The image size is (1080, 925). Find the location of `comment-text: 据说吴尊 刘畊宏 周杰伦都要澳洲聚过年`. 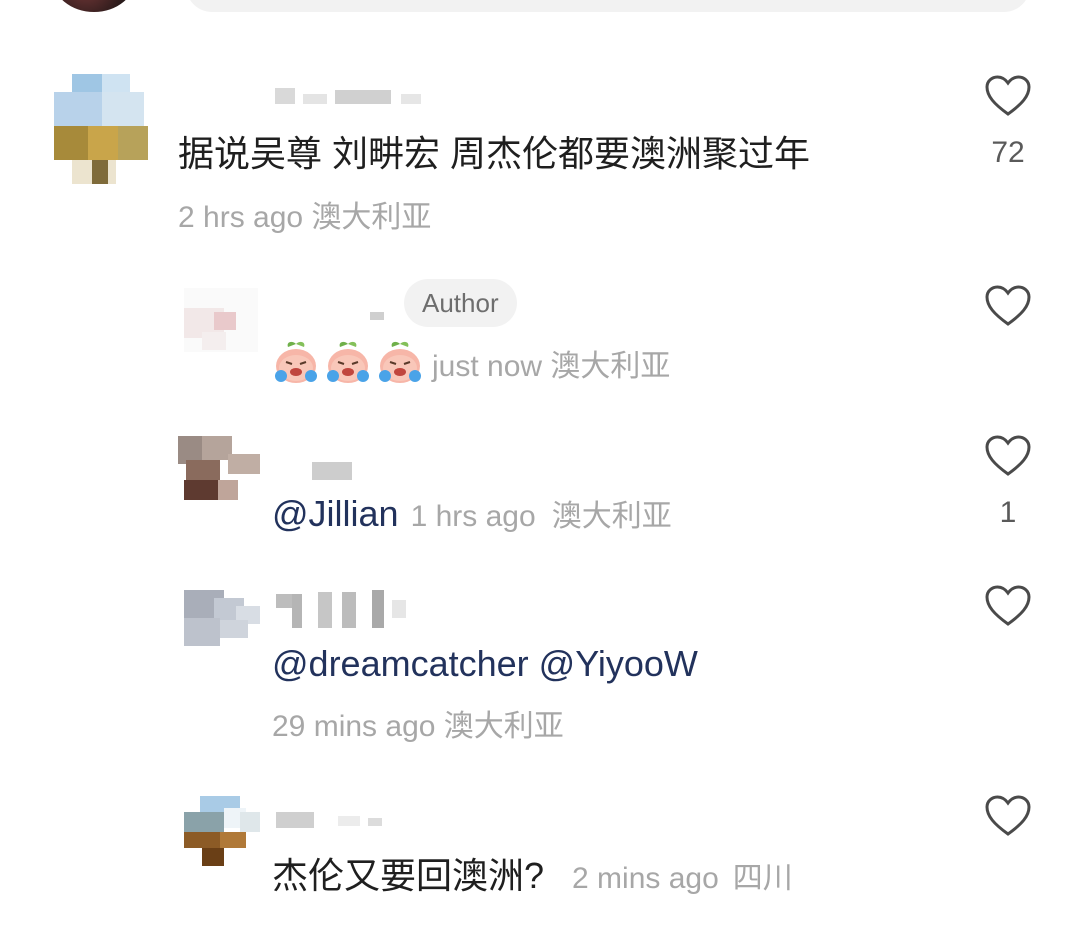

comment-text: 据说吴尊 刘畊宏 周杰伦都要澳洲聚过年 is located at coordinates (494, 153).